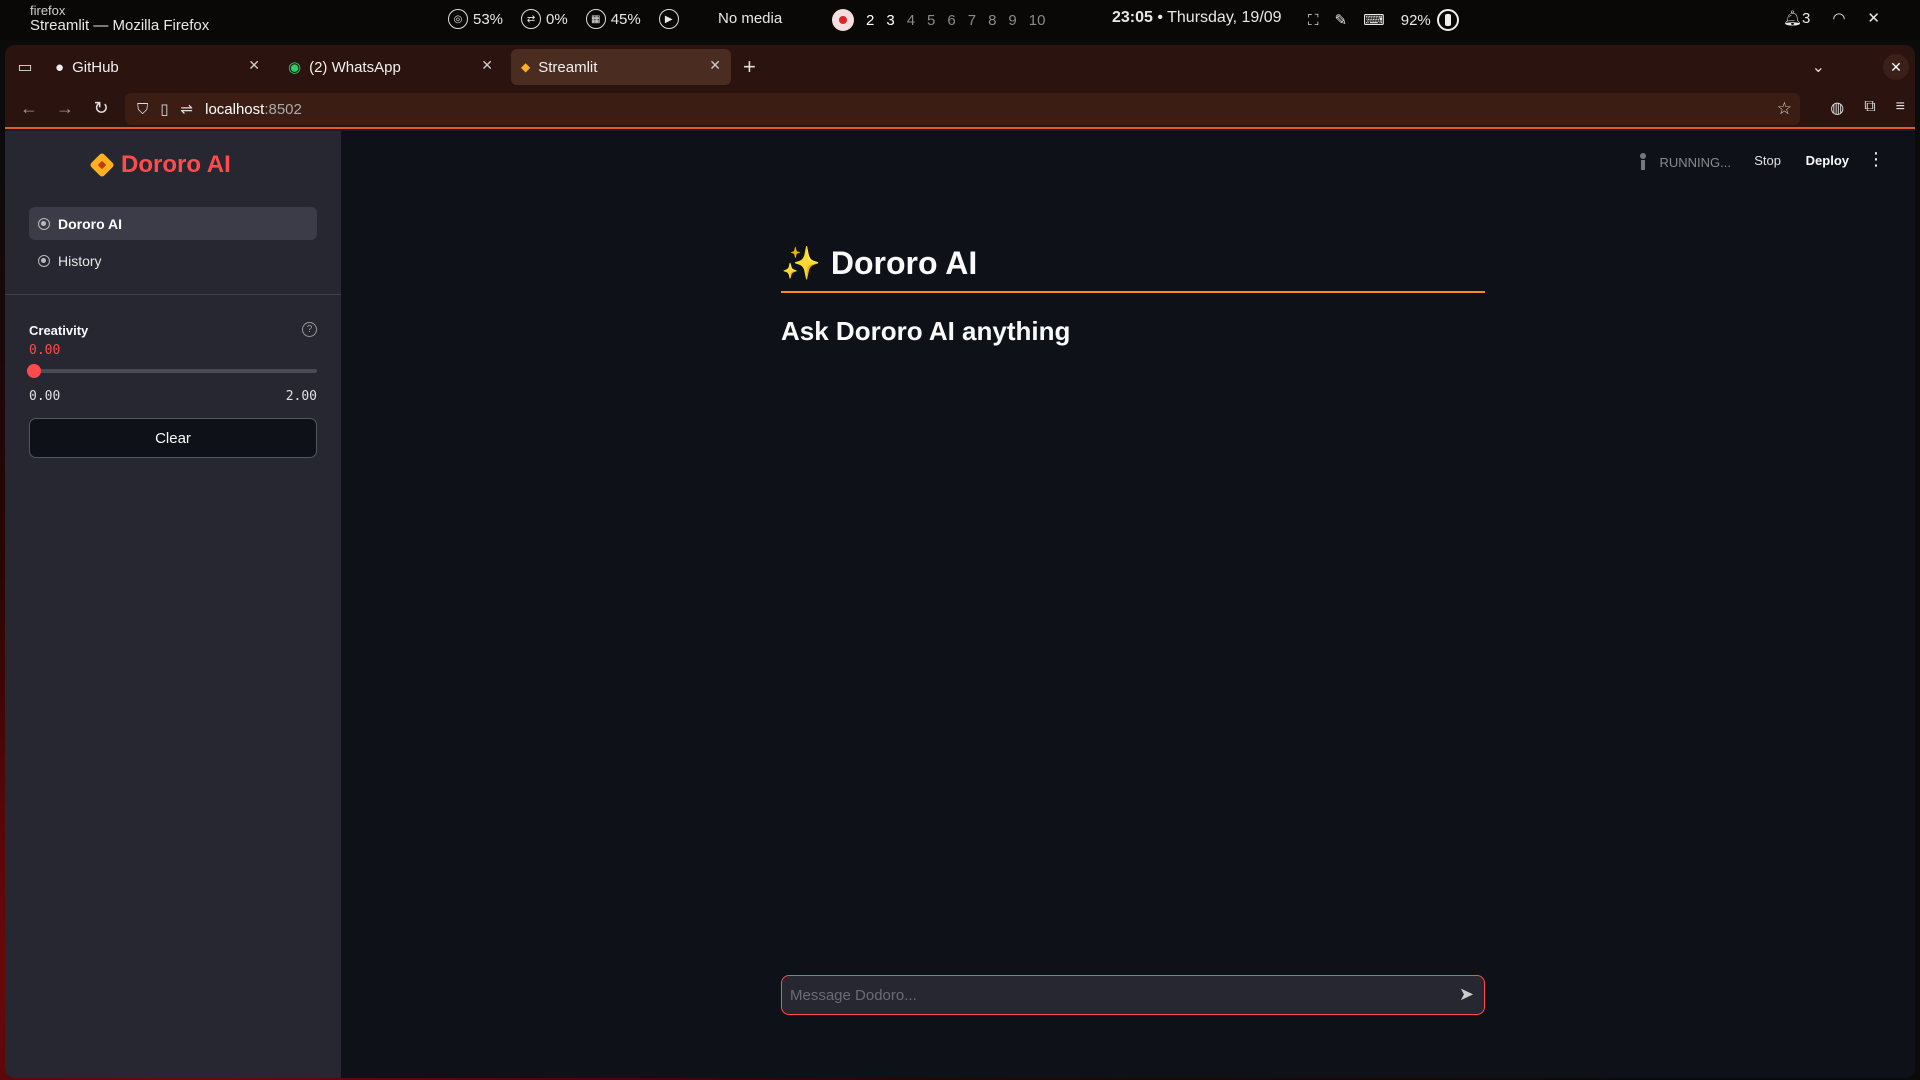  I want to click on sidebar-item-label: History, so click(80, 260).